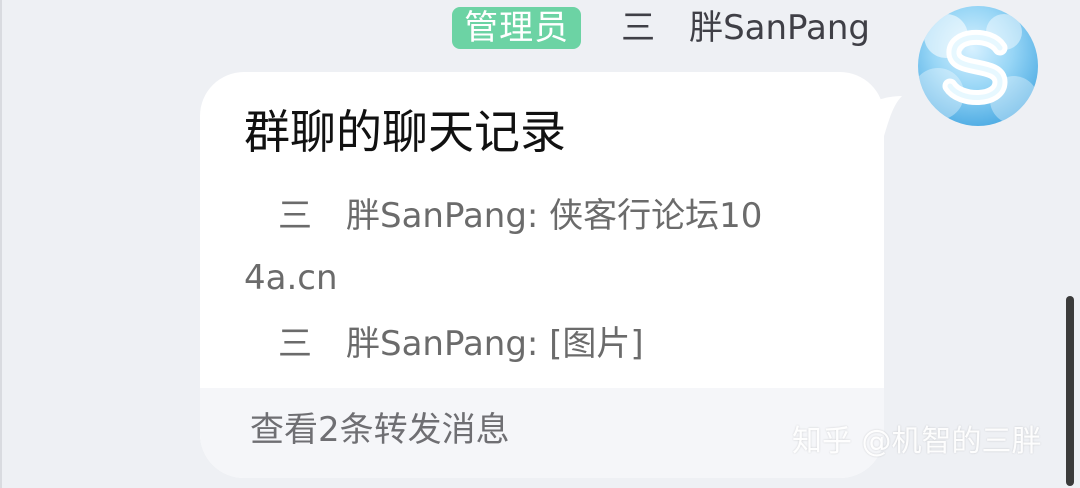 This screenshot has width=1080, height=488. I want to click on sender-avatar, so click(978, 66).